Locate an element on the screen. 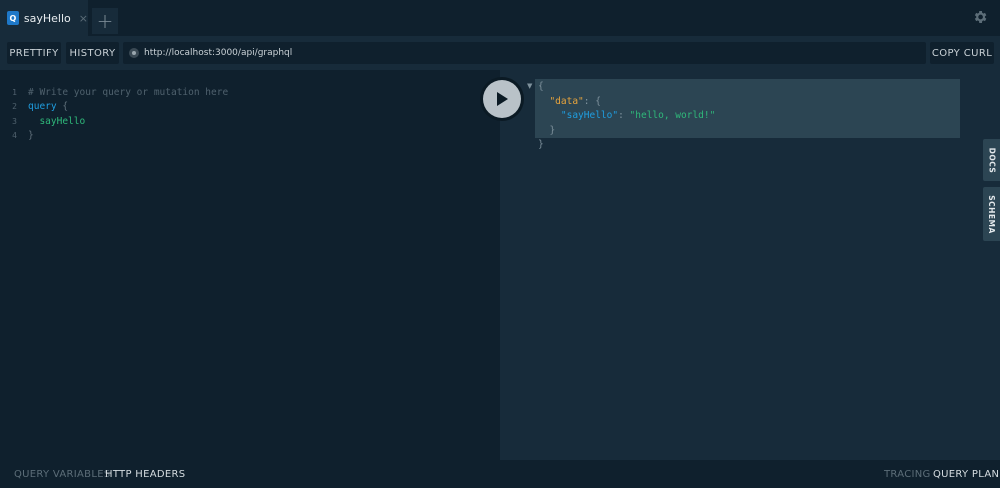 The height and width of the screenshot is (488, 1000). open-brace: { is located at coordinates (62, 107).